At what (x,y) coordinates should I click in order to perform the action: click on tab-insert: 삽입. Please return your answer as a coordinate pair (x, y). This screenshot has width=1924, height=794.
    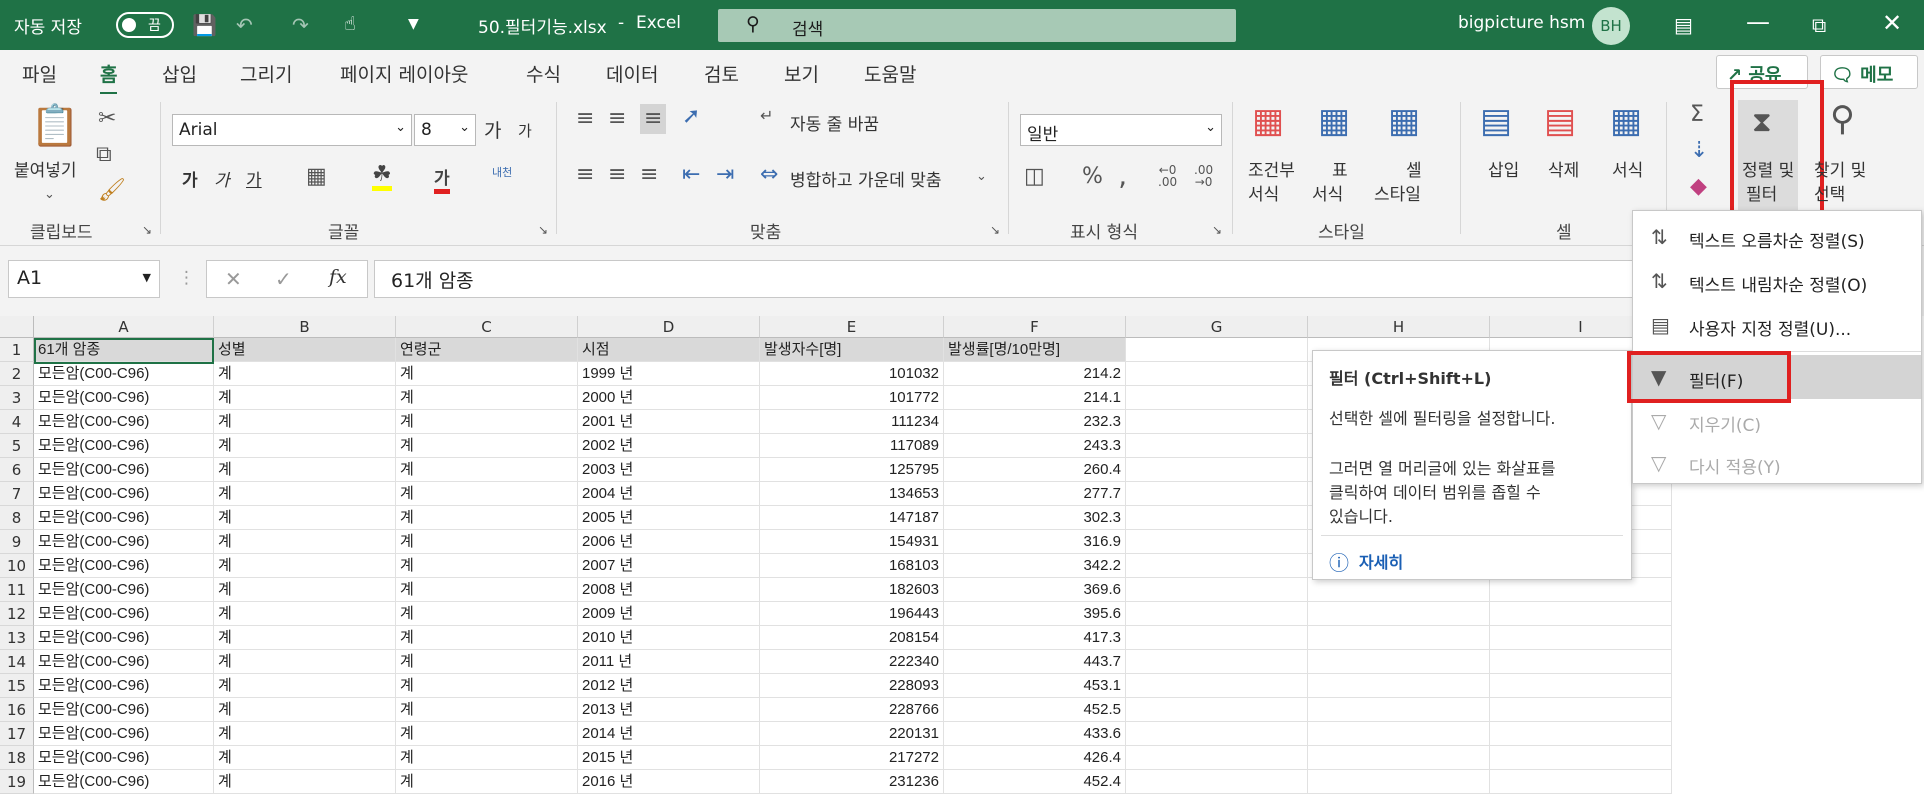
    Looking at the image, I should click on (179, 73).